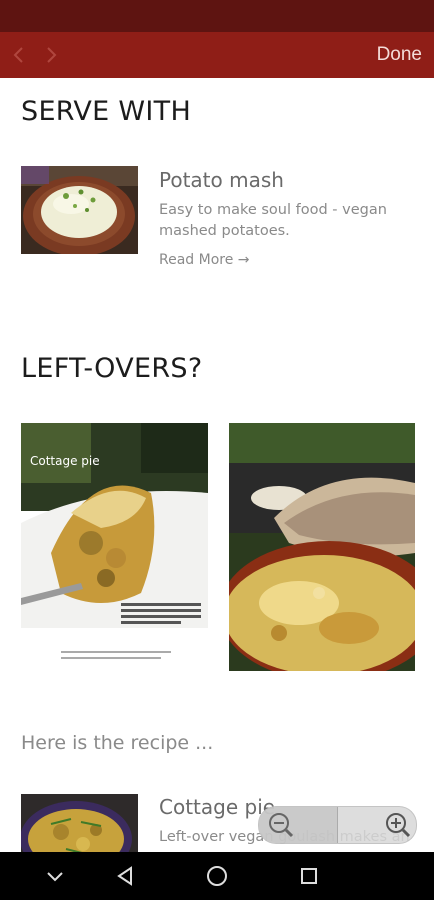  I want to click on cottage-pie-photo, so click(322, 547).